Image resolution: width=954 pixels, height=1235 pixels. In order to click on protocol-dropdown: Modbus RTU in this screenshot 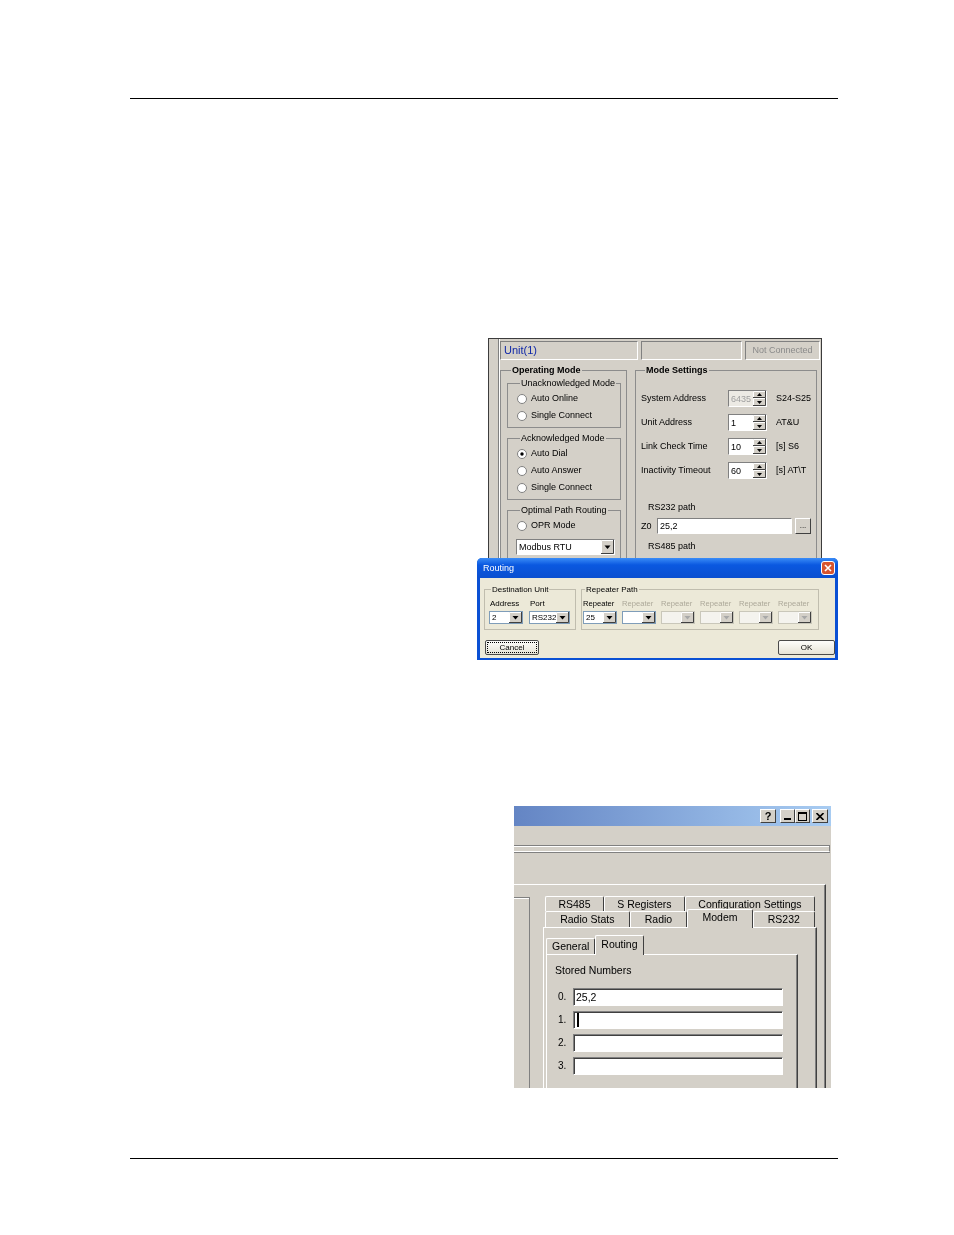, I will do `click(565, 547)`.